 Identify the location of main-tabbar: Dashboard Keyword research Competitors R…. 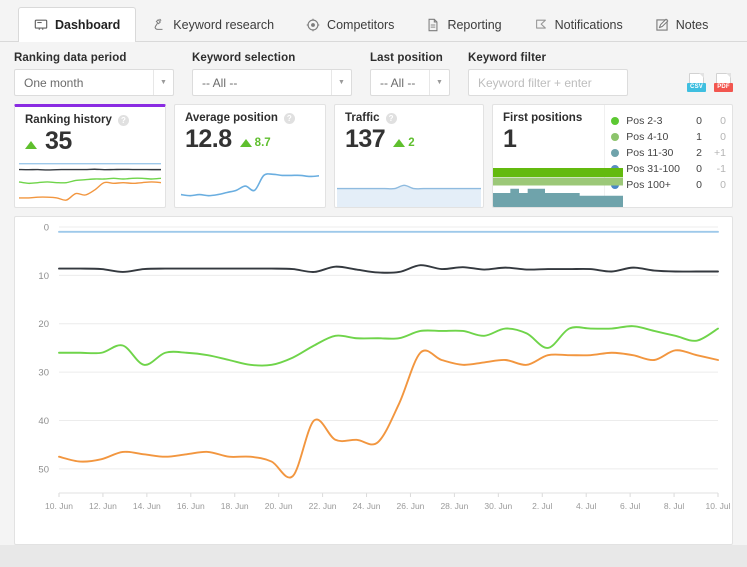
(373, 21).